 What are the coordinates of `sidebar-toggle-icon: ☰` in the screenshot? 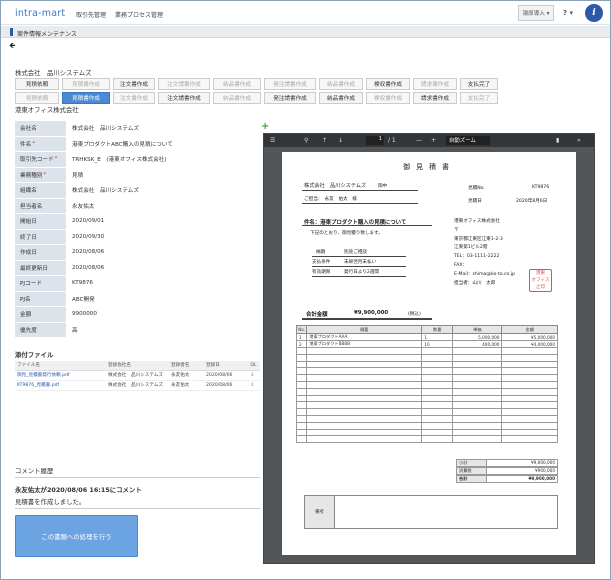 It's located at (272, 140).